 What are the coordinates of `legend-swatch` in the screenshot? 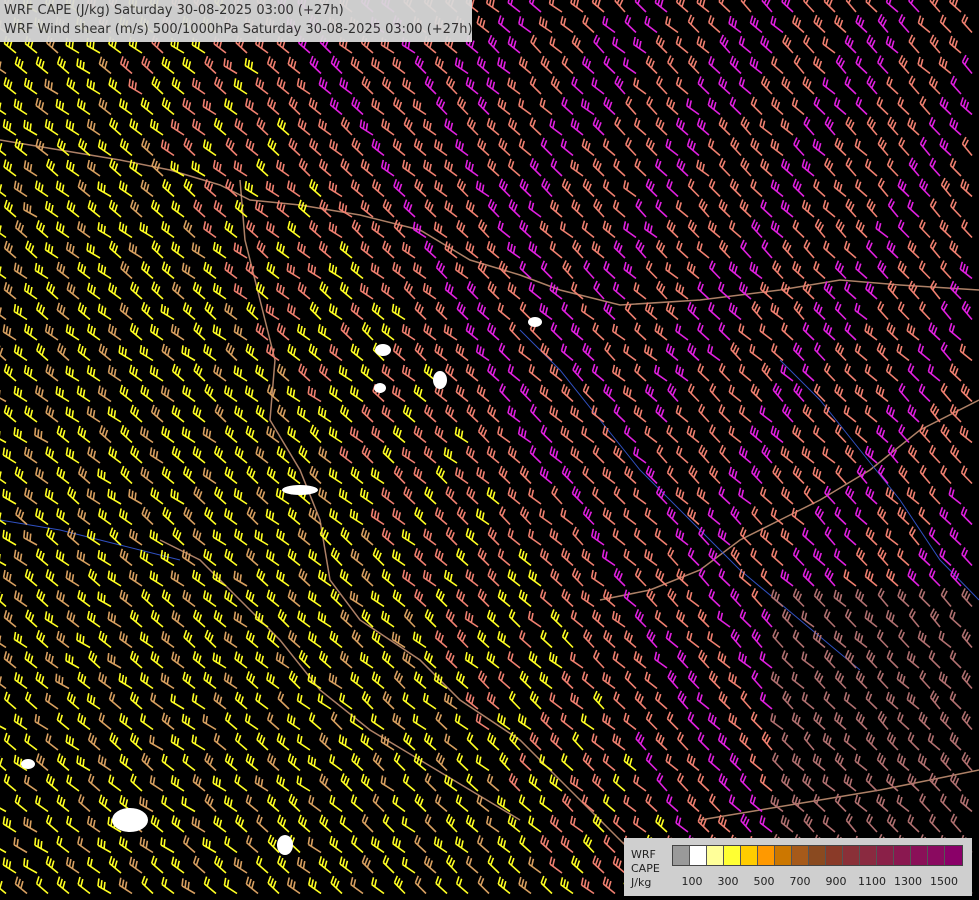 It's located at (834, 855).